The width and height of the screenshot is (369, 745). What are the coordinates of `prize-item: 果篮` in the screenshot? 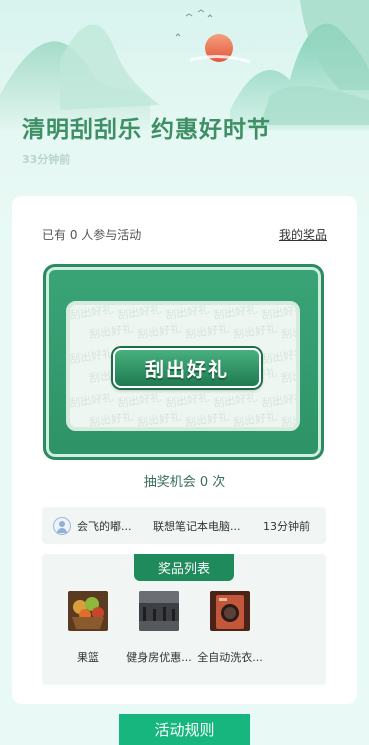 It's located at (88, 628).